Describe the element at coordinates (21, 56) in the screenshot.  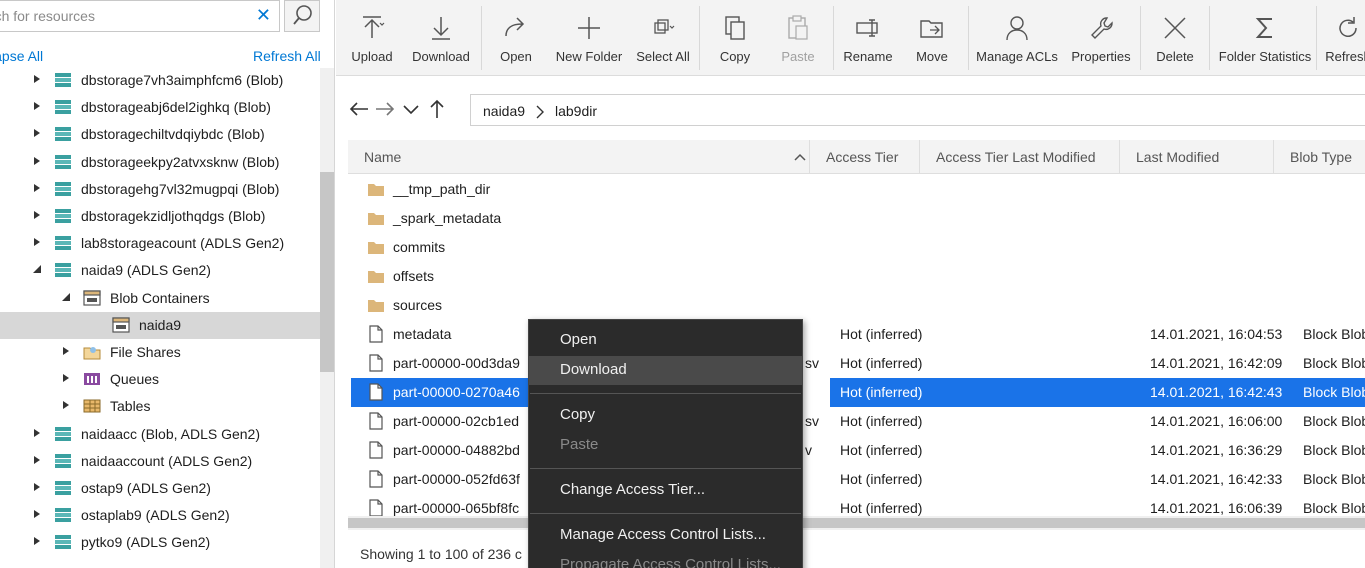
I see `collapse-all-link: Collapse All` at that location.